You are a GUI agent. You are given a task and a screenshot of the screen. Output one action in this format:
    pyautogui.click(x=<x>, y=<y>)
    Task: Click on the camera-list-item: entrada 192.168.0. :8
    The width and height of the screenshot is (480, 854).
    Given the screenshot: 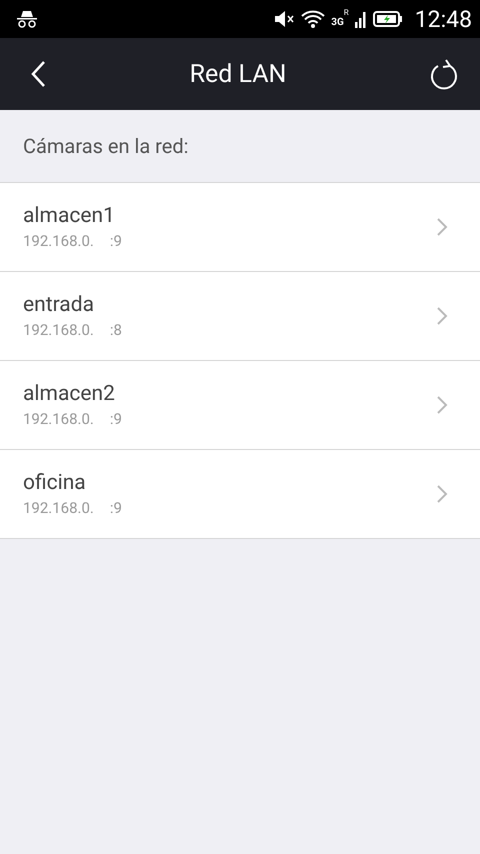 What is the action you would take?
    pyautogui.click(x=240, y=316)
    